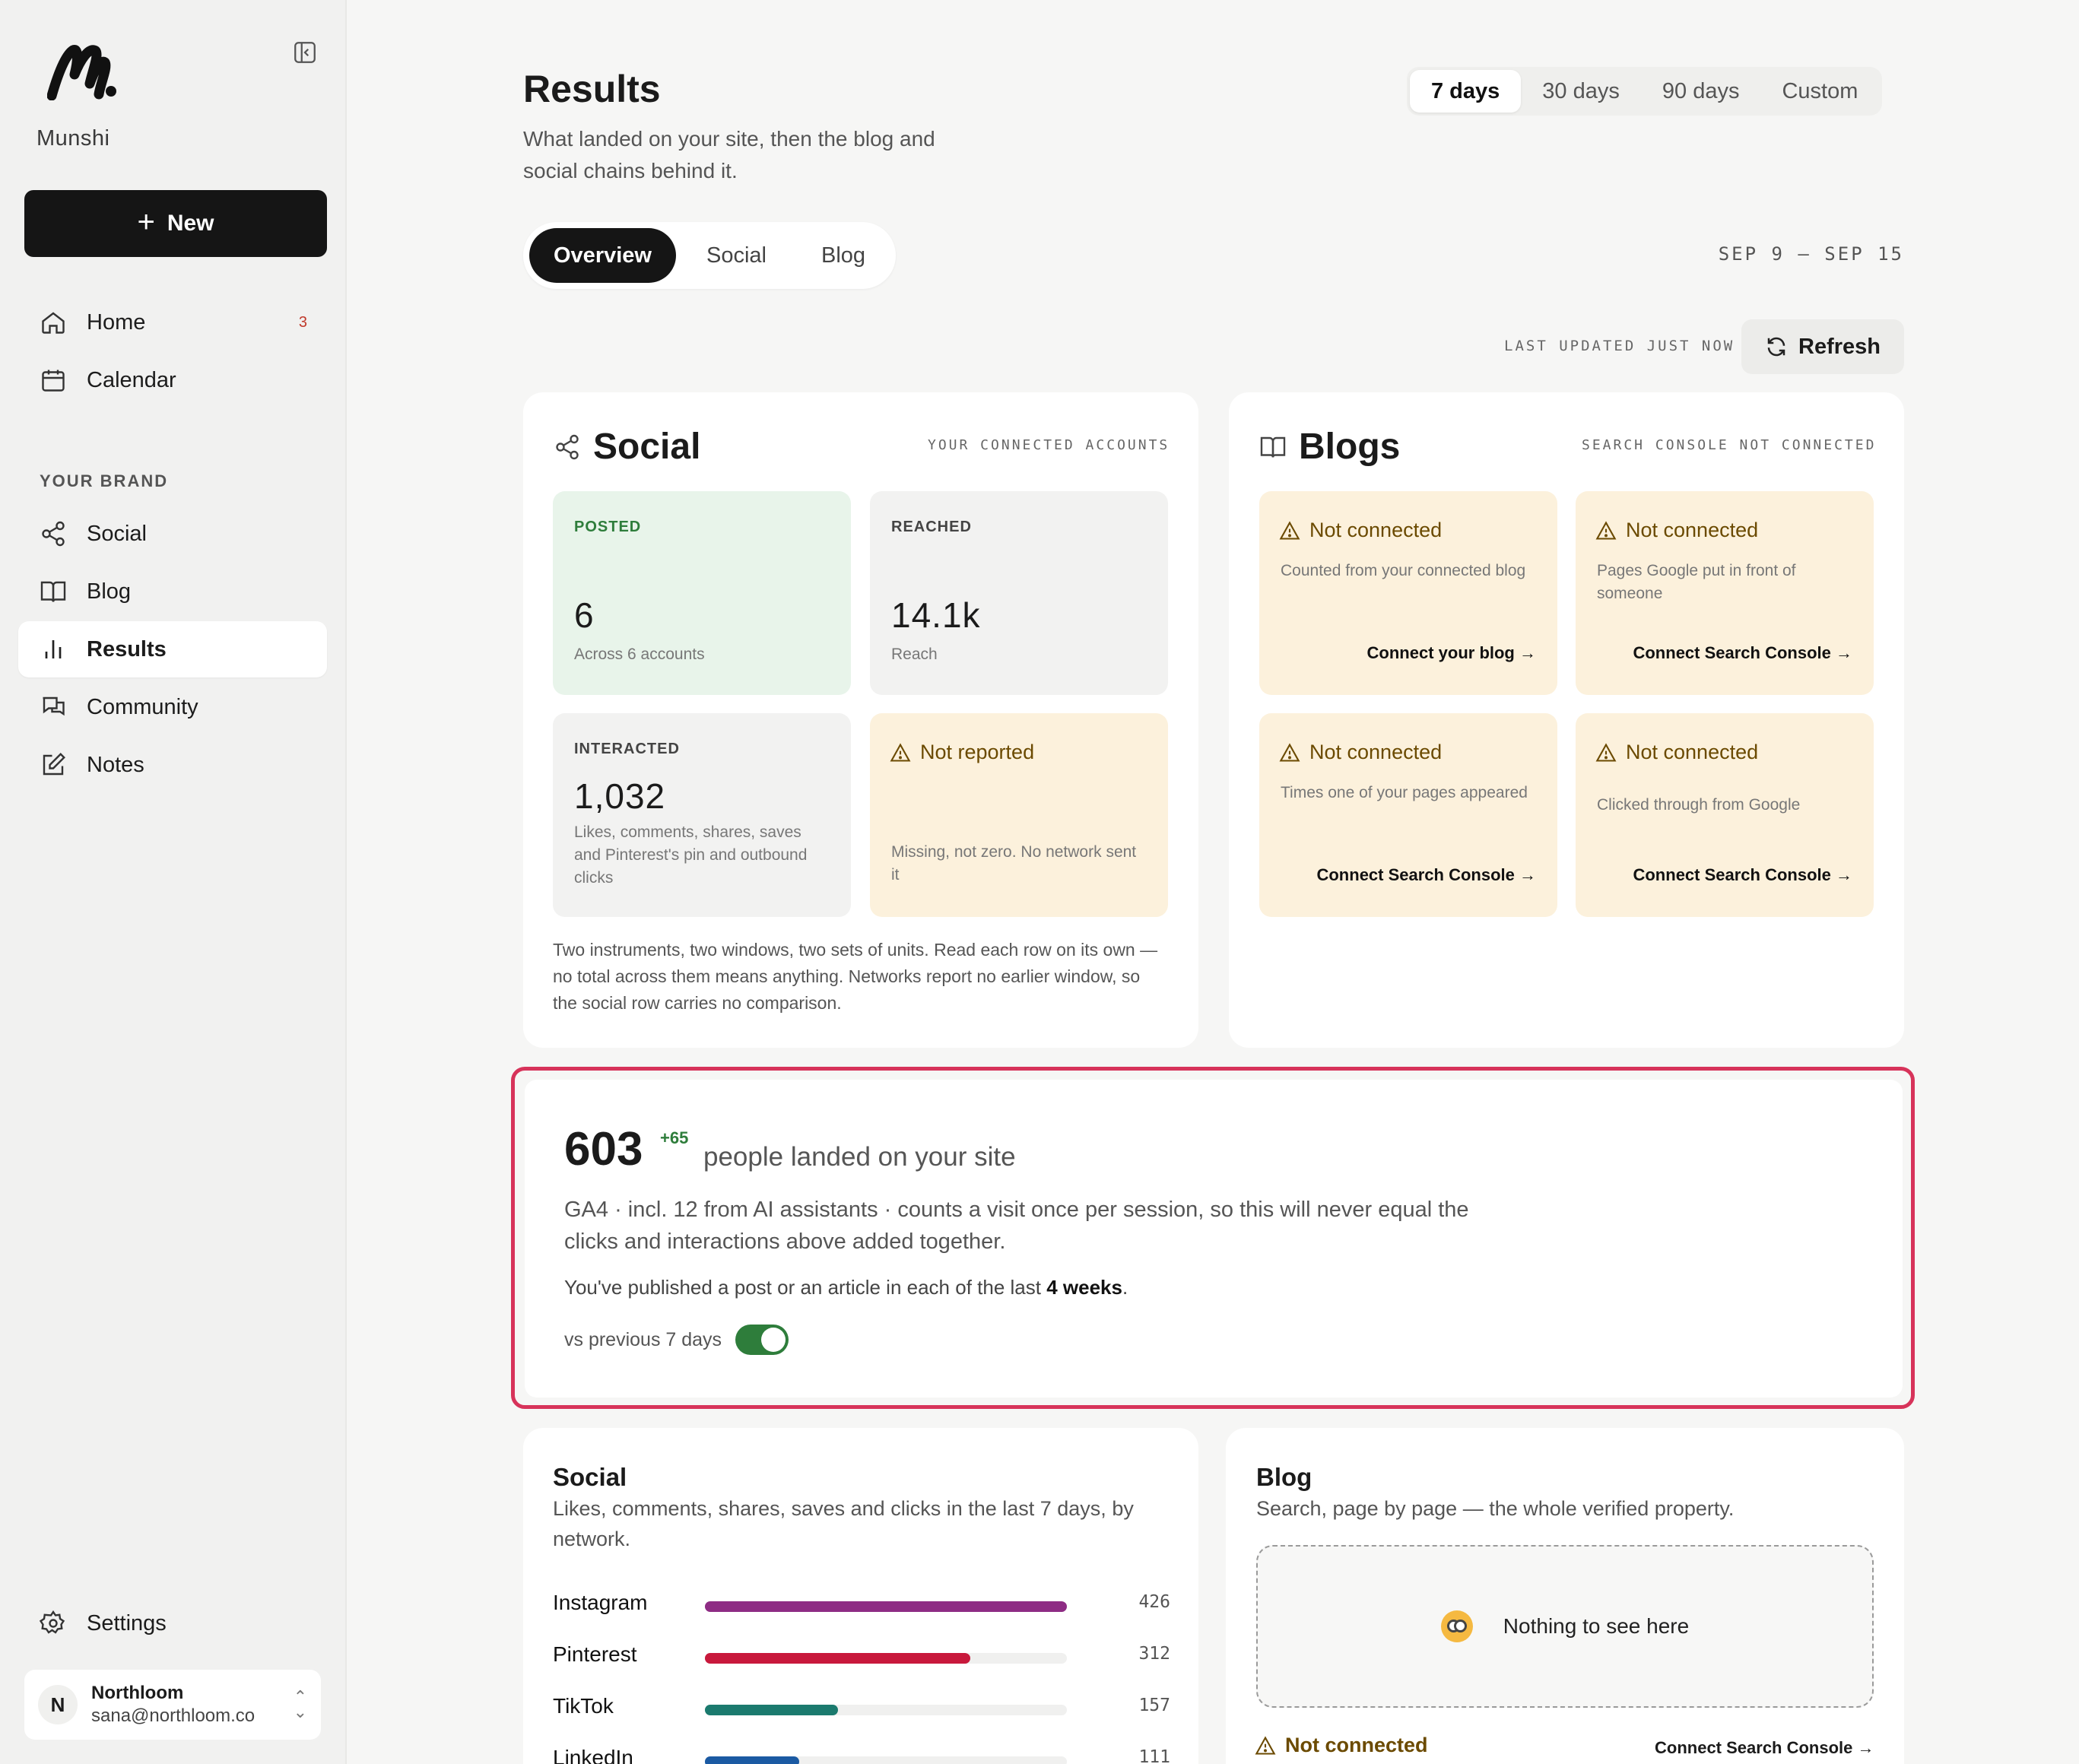 The height and width of the screenshot is (1764, 2079). I want to click on sidebar-item-home: Home 3, so click(172, 322).